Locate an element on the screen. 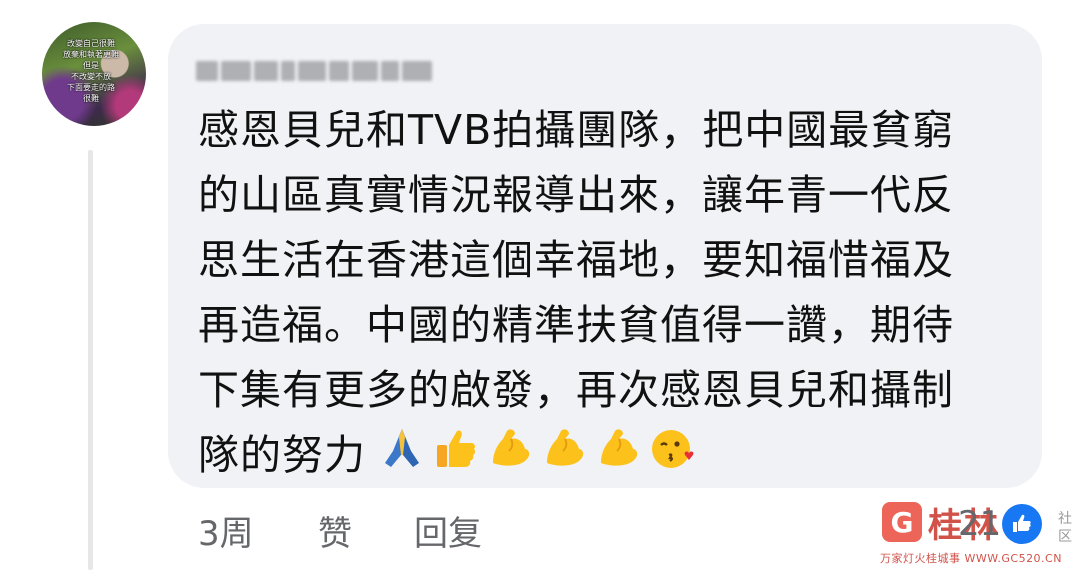 Image resolution: width=1080 pixels, height=570 pixels. watermark-side-label: 社区 is located at coordinates (1065, 528).